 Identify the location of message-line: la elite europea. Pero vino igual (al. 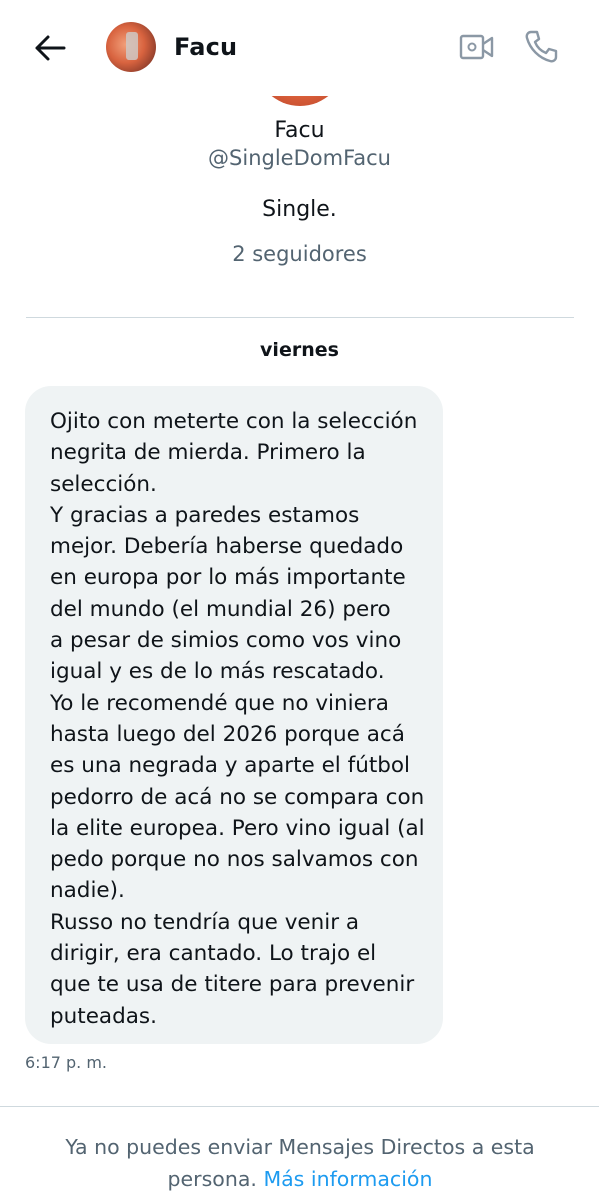
(237, 828).